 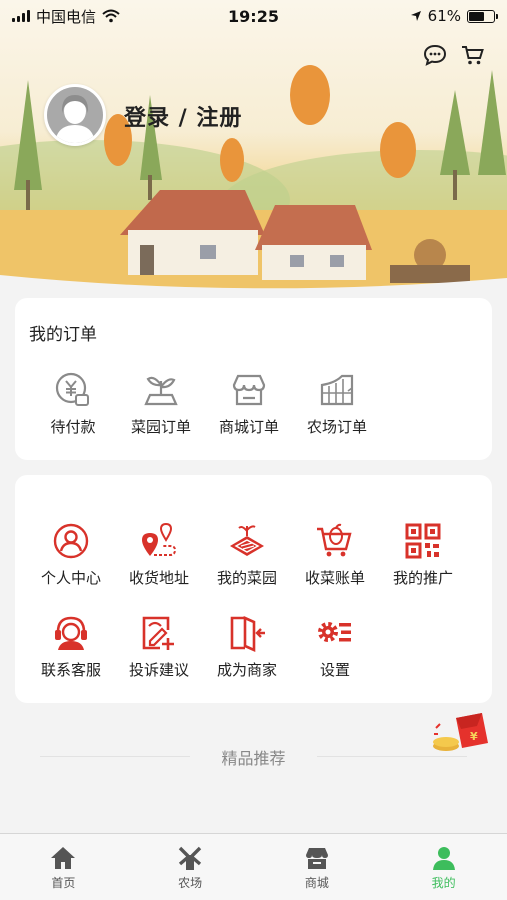 What do you see at coordinates (248, 427) in the screenshot?
I see `order-store-label: 商城订单` at bounding box center [248, 427].